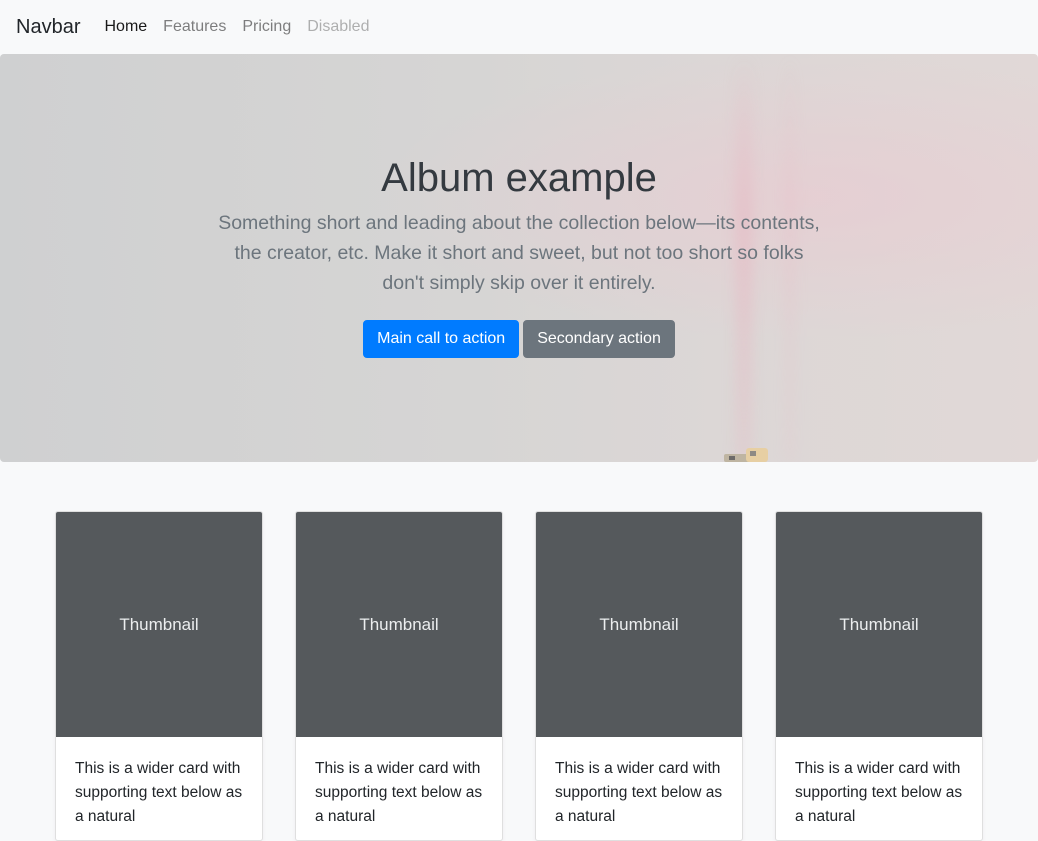  I want to click on navbar-brand: Navbar, so click(48, 27).